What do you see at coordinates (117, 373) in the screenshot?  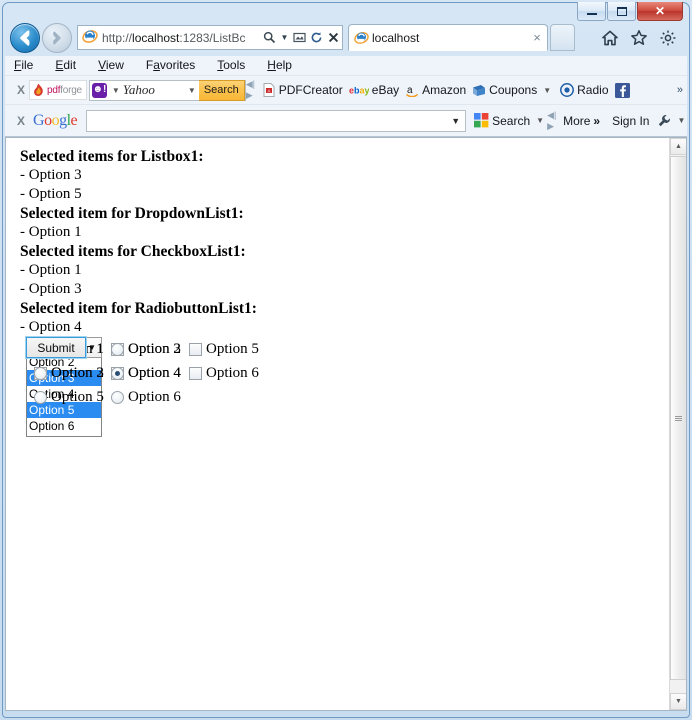 I see `radio-selected-icon` at bounding box center [117, 373].